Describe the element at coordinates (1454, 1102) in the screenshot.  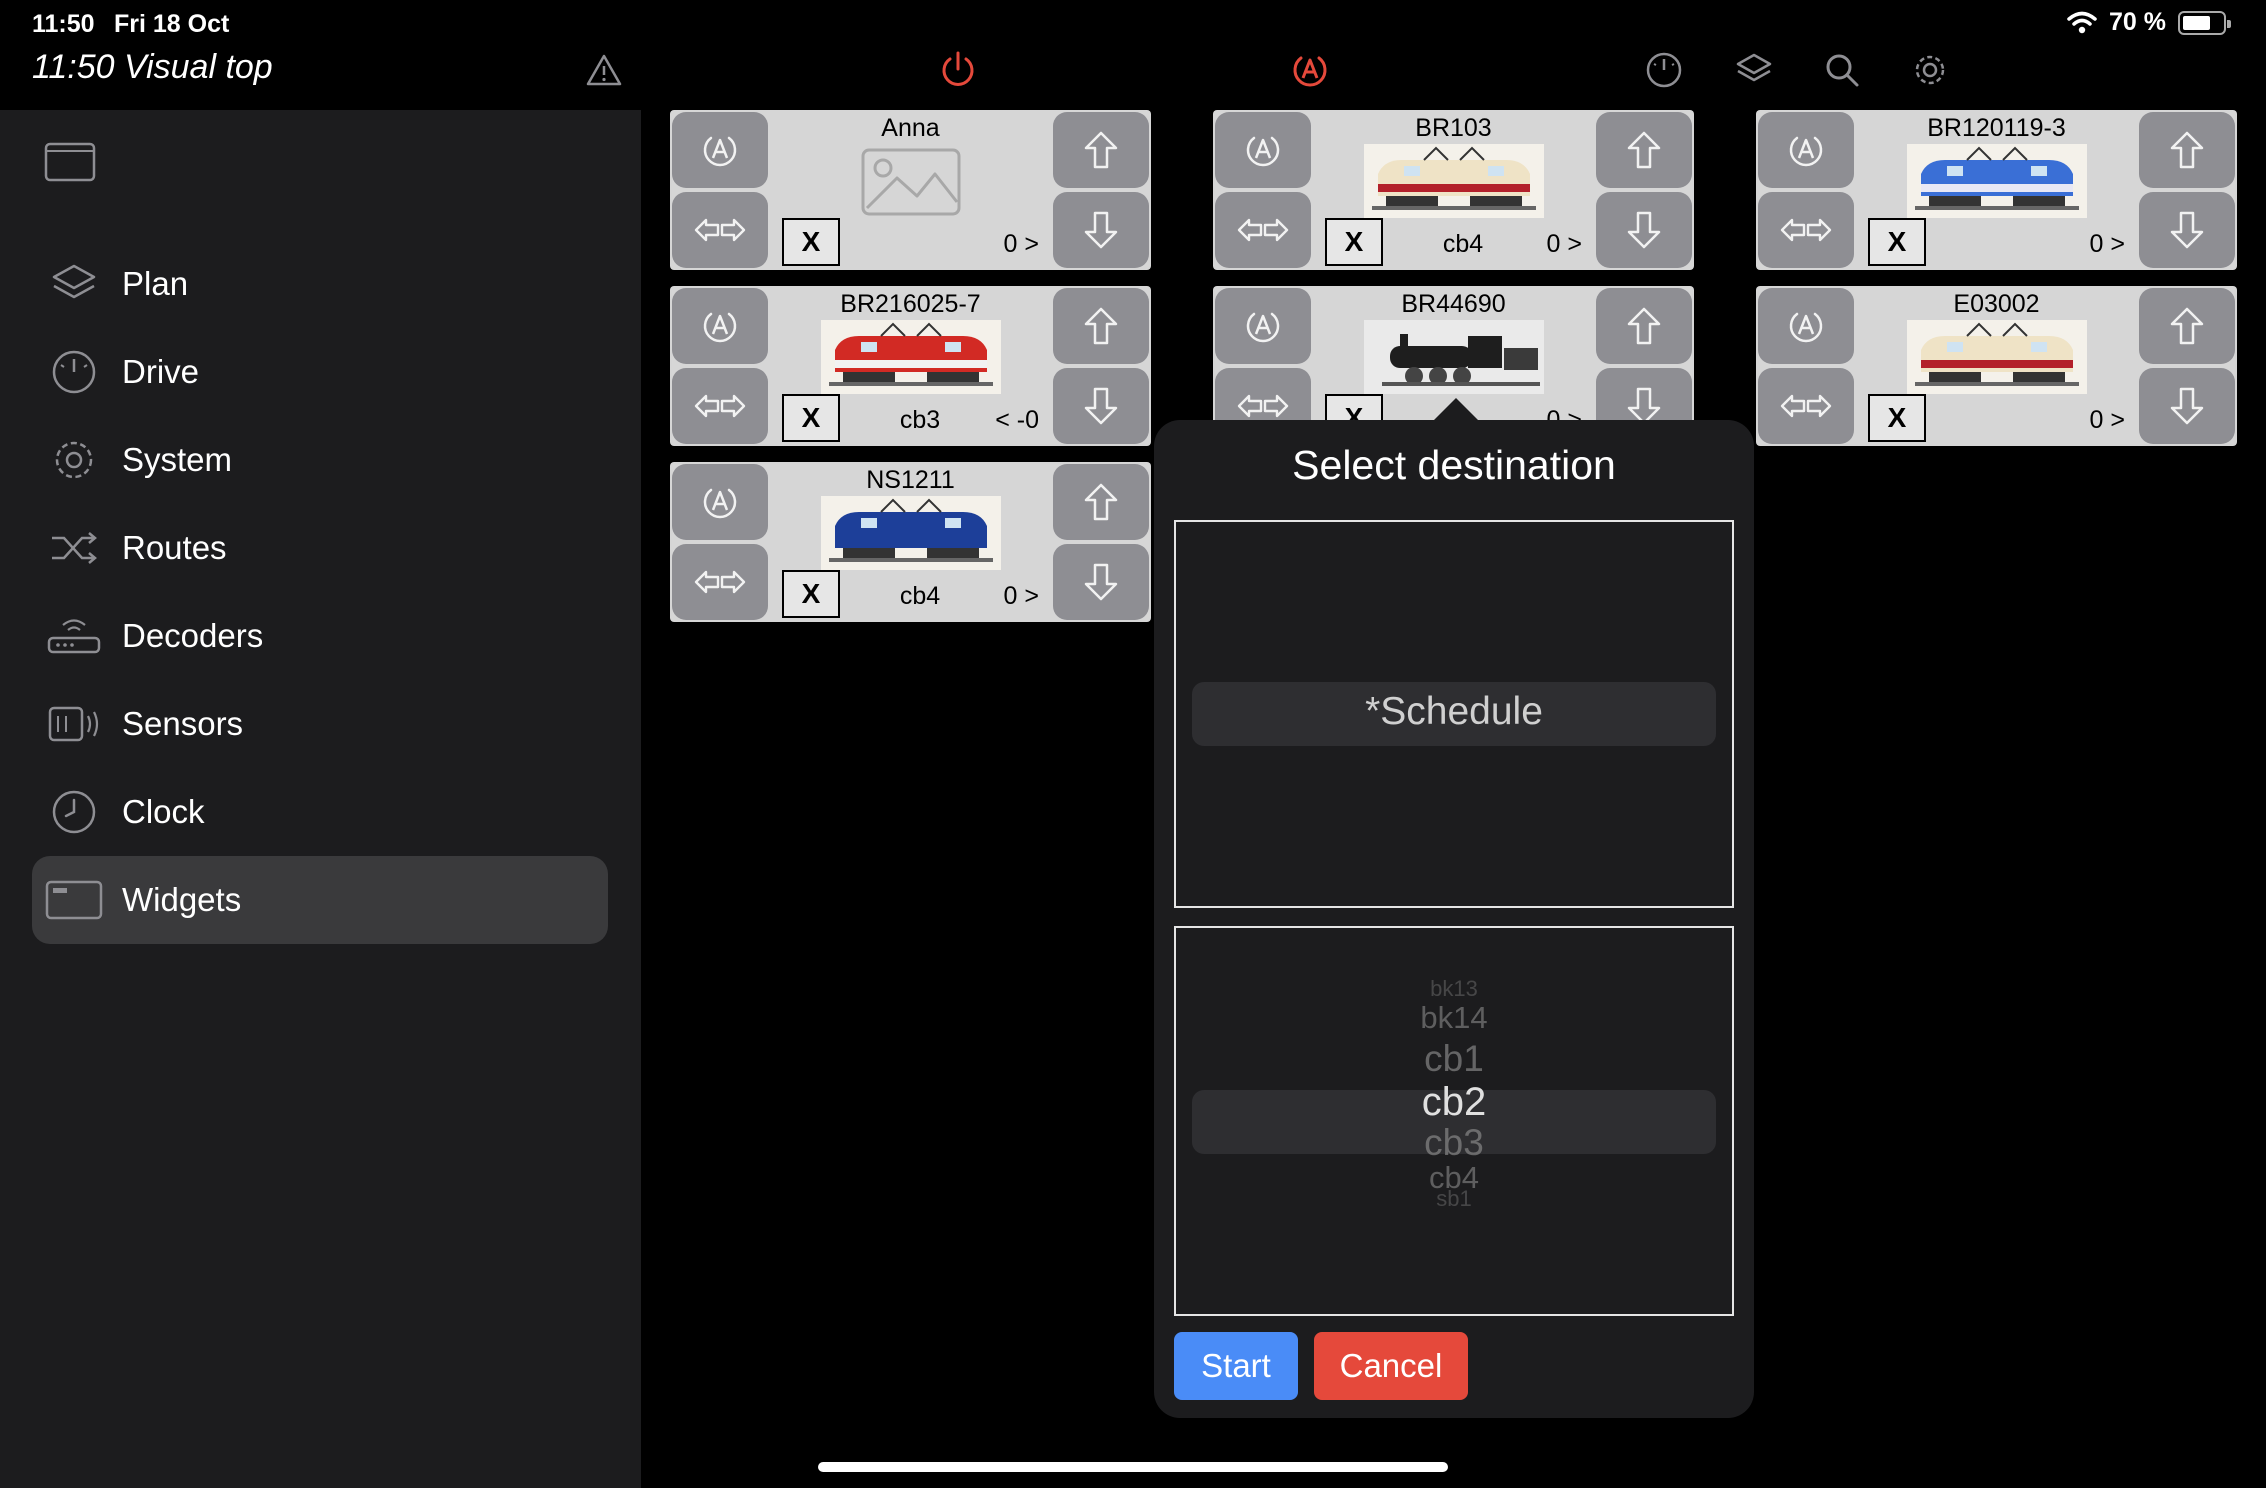
I see `destination-option-selected: cb2` at that location.